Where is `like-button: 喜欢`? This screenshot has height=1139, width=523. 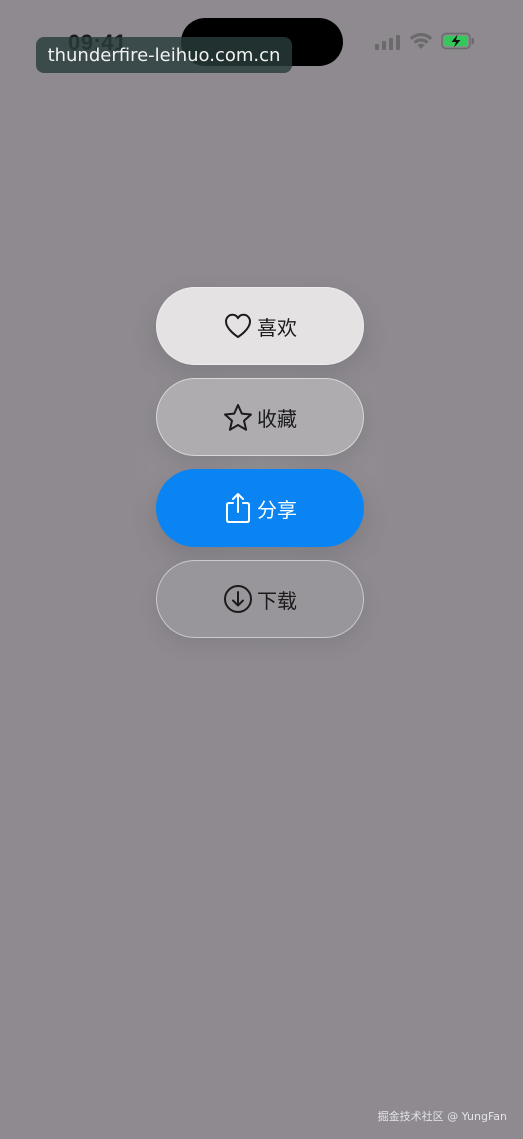 like-button: 喜欢 is located at coordinates (260, 326).